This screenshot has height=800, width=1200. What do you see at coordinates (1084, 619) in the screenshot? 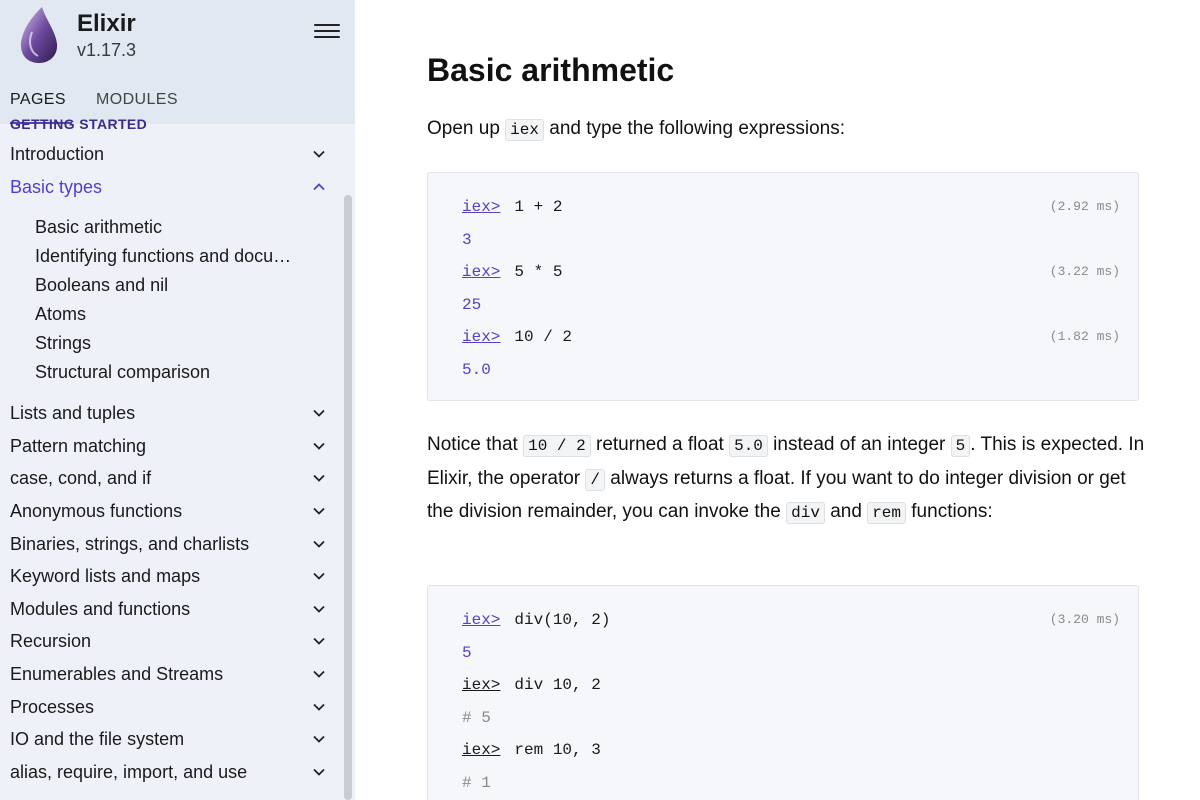
I see `timing-label: (3.20 ms)` at bounding box center [1084, 619].